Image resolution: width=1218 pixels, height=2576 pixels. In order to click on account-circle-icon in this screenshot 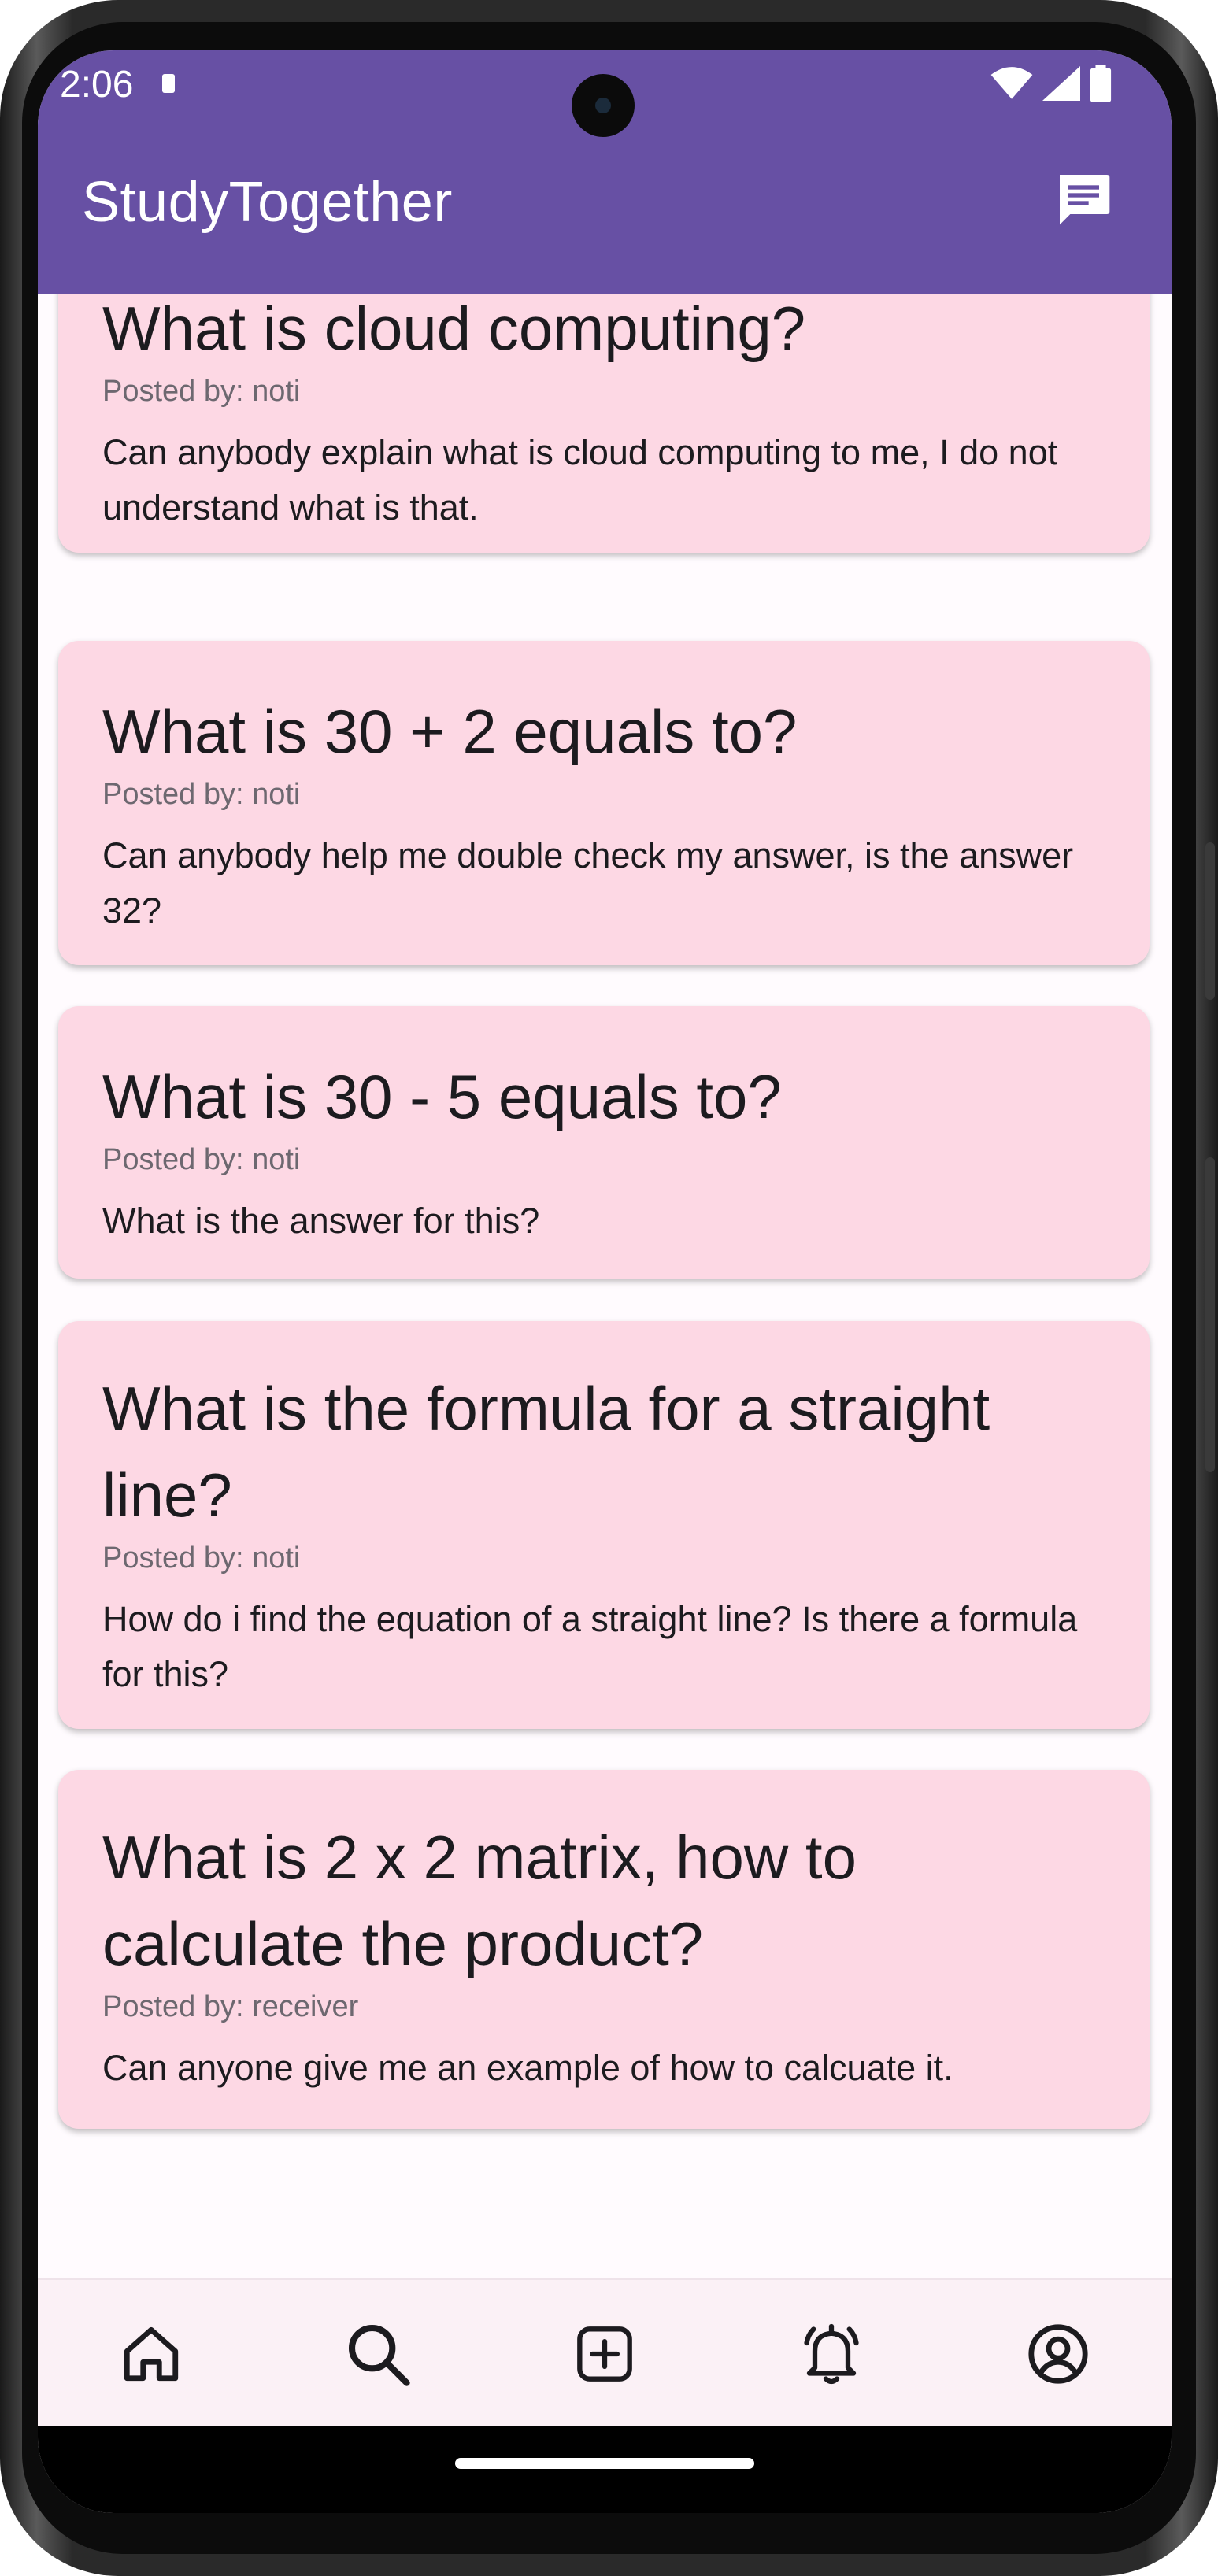, I will do `click(1058, 2354)`.